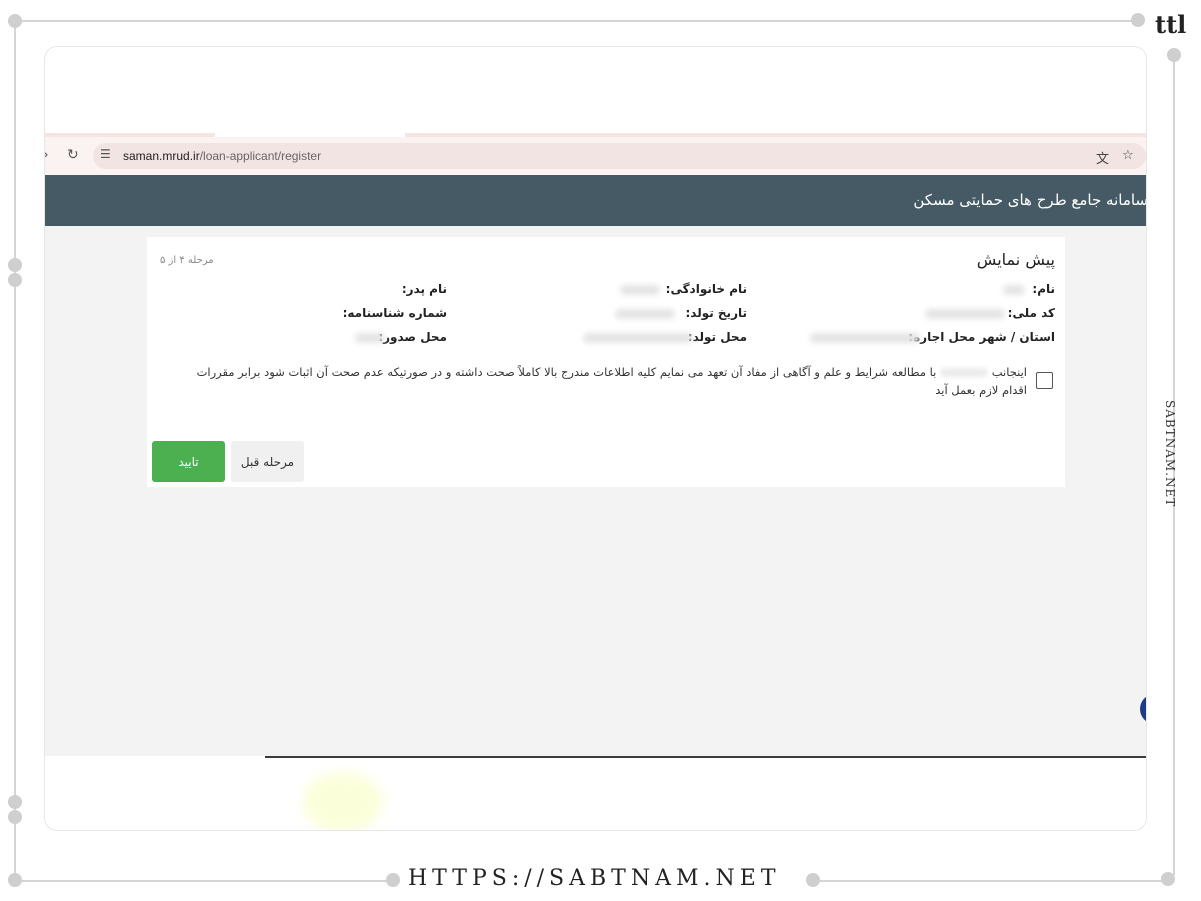 This screenshot has height=901, width=1201. I want to click on sabtnam-logo: ttl, so click(1171, 24).